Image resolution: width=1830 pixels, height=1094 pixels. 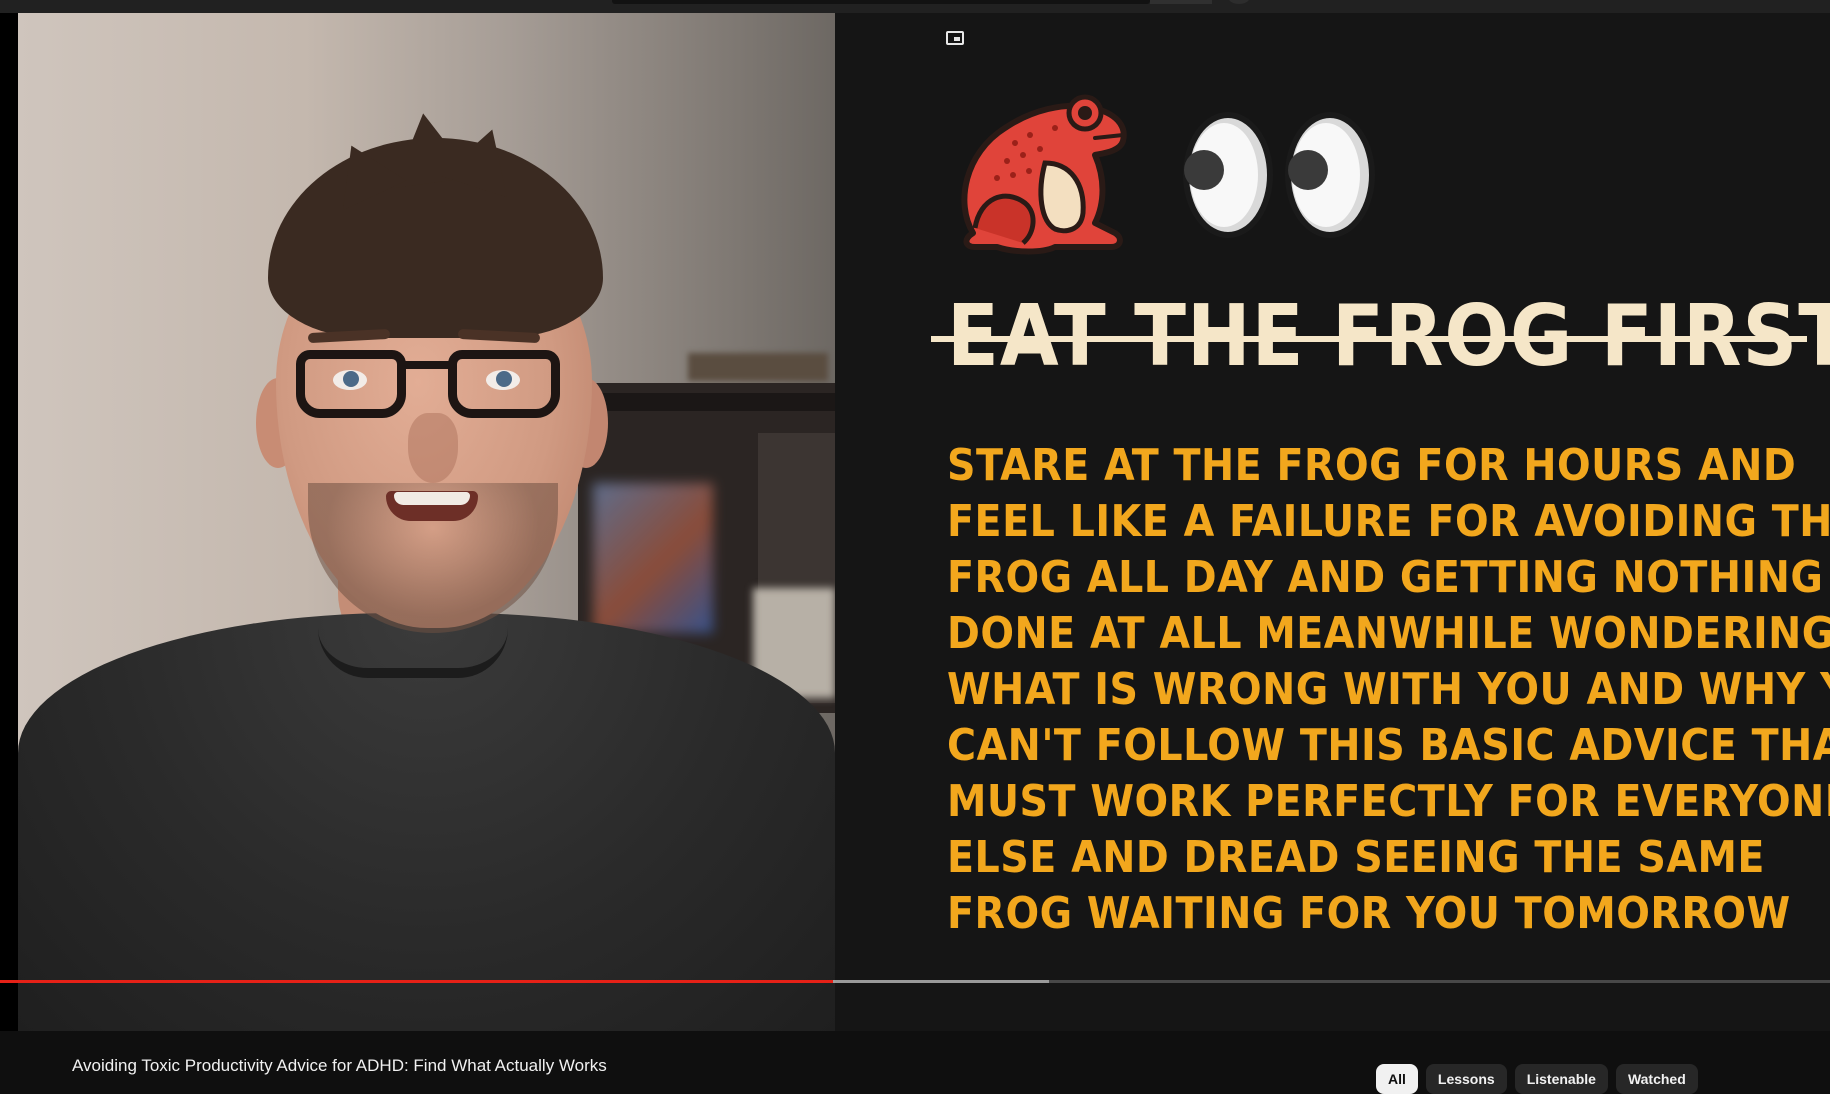 What do you see at coordinates (915, 6) in the screenshot?
I see `masthead` at bounding box center [915, 6].